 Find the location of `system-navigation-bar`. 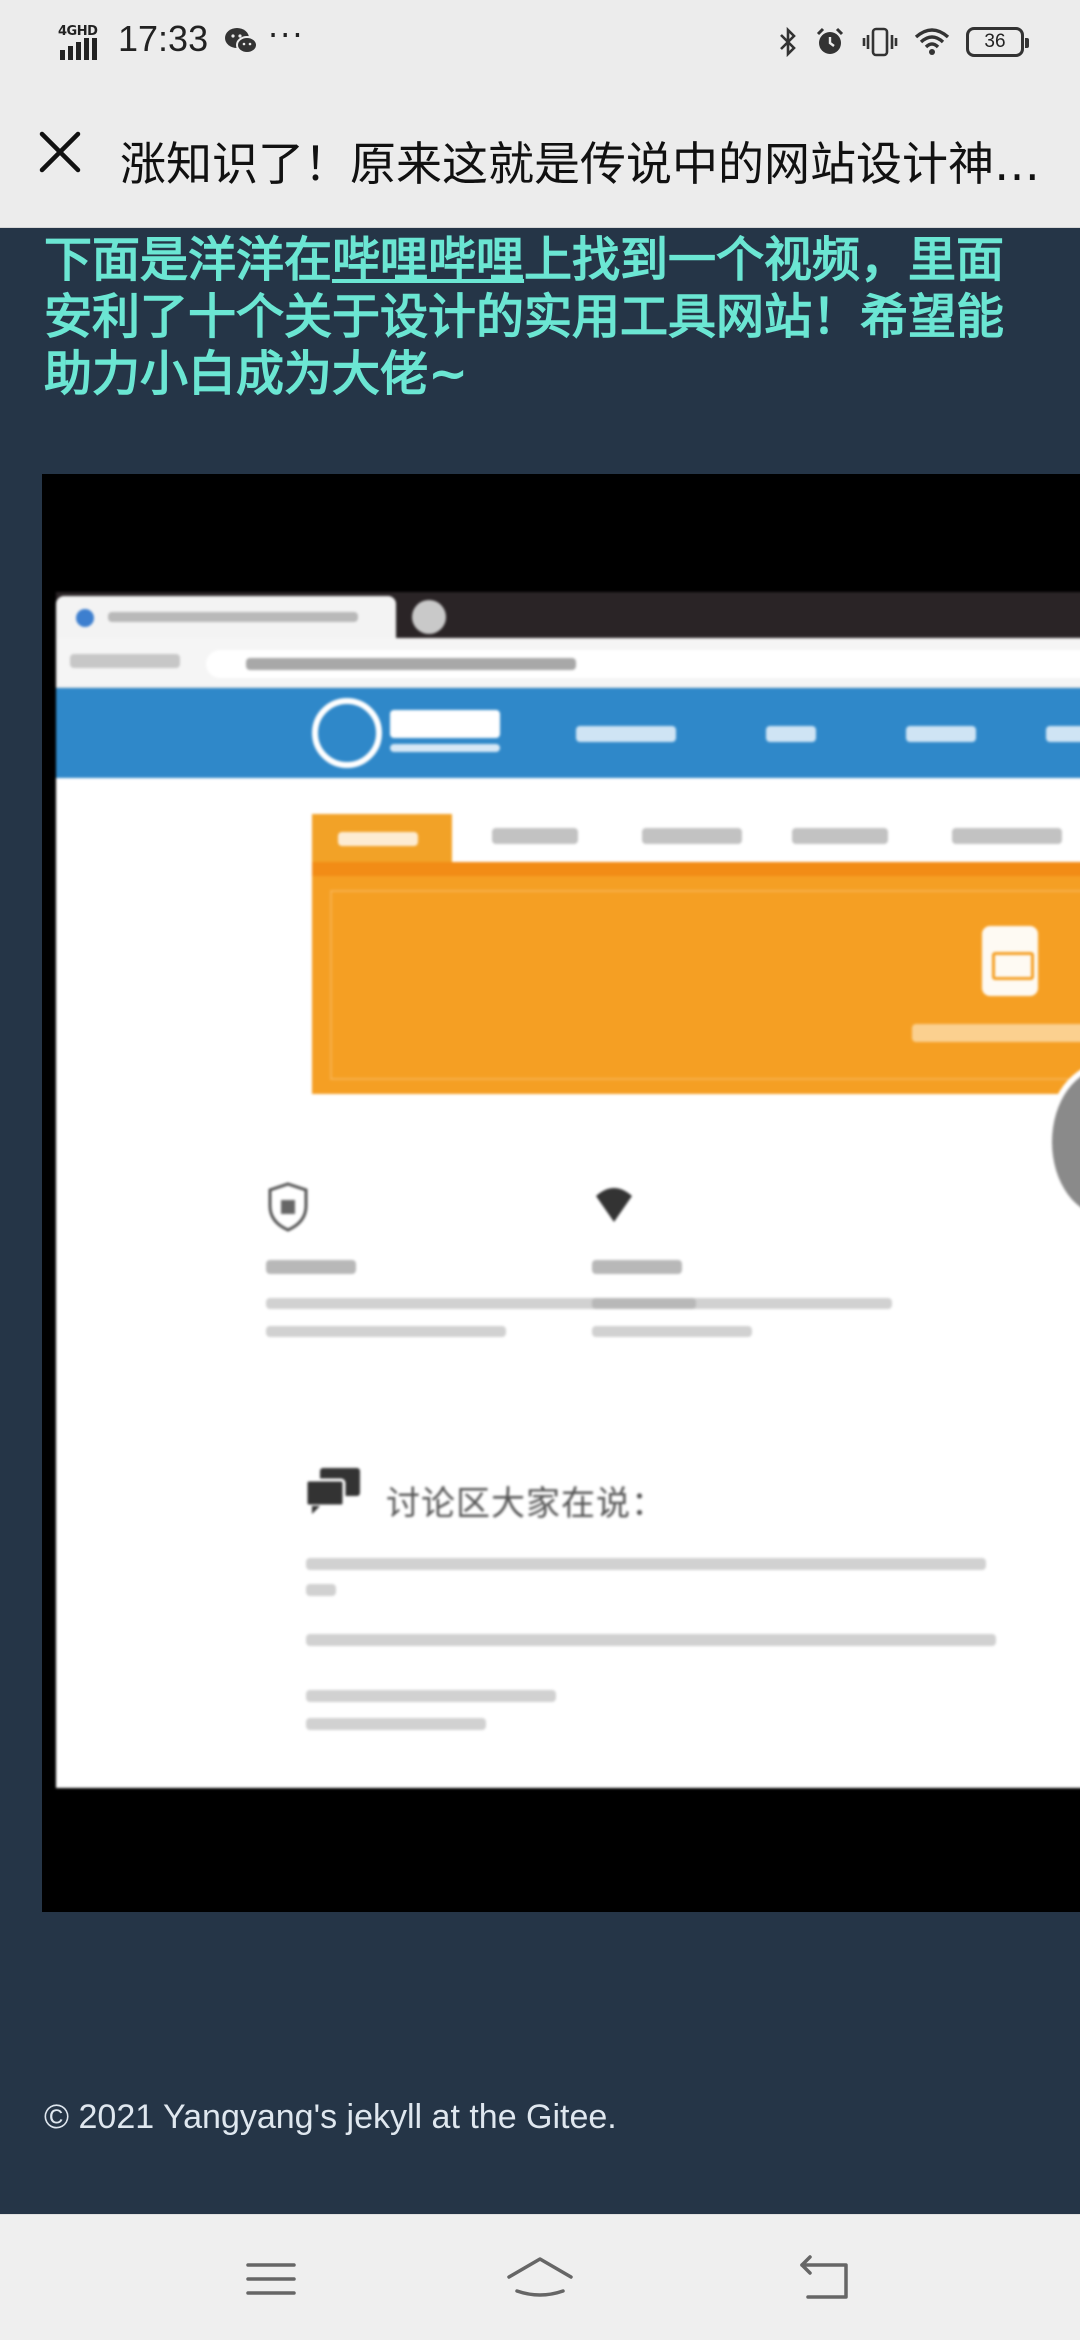

system-navigation-bar is located at coordinates (540, 2277).